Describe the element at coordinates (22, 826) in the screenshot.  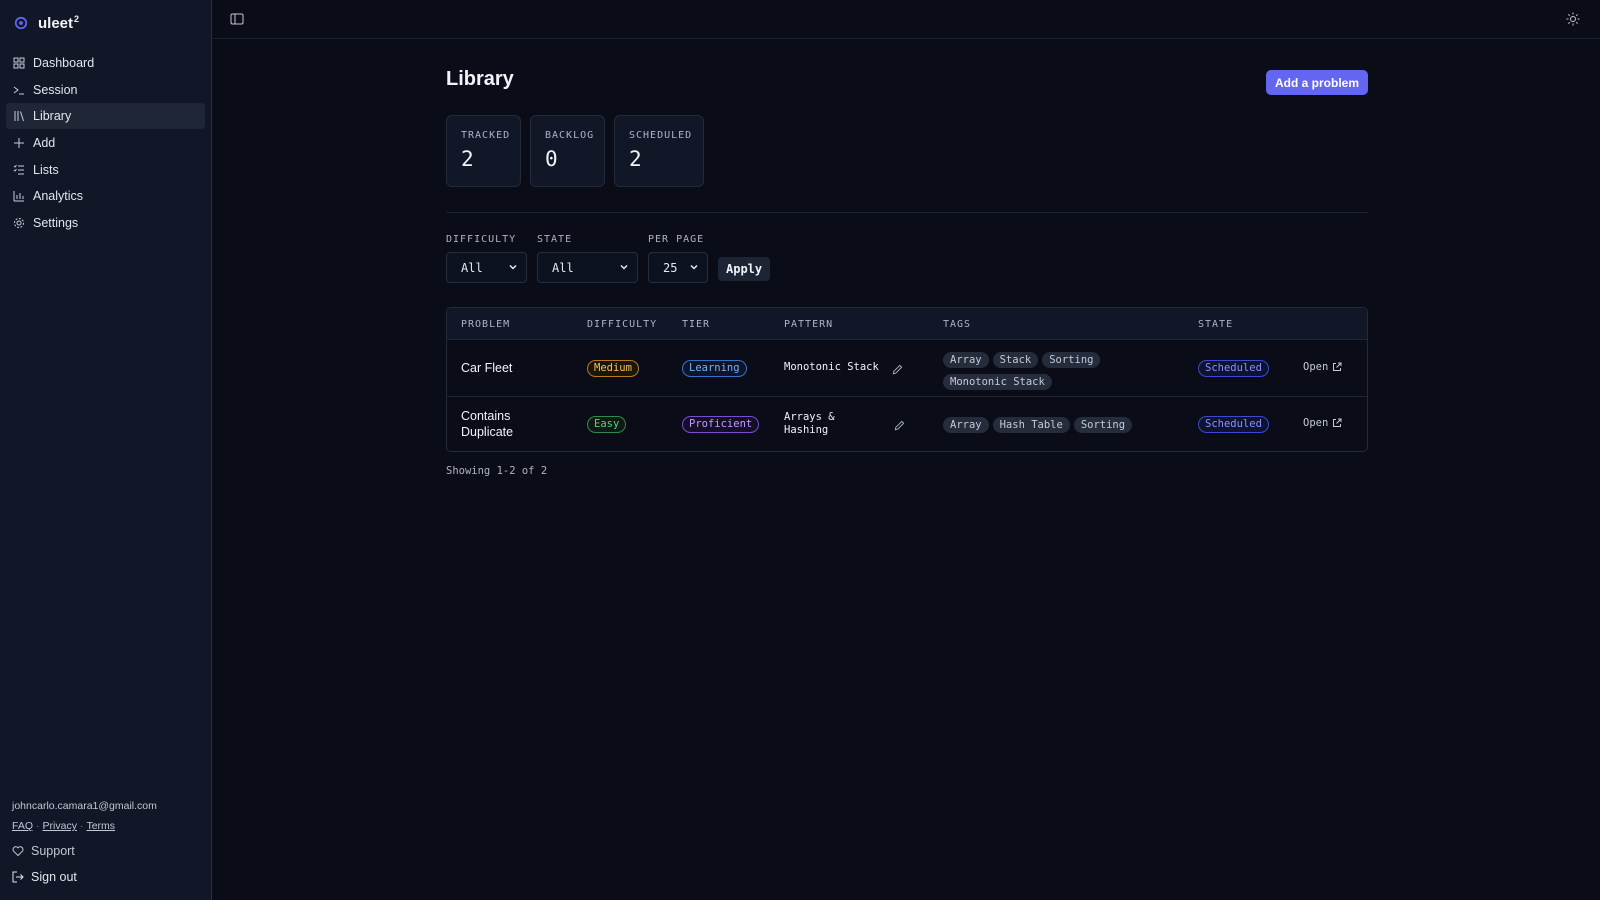
I see `faq-link: FAQ` at that location.